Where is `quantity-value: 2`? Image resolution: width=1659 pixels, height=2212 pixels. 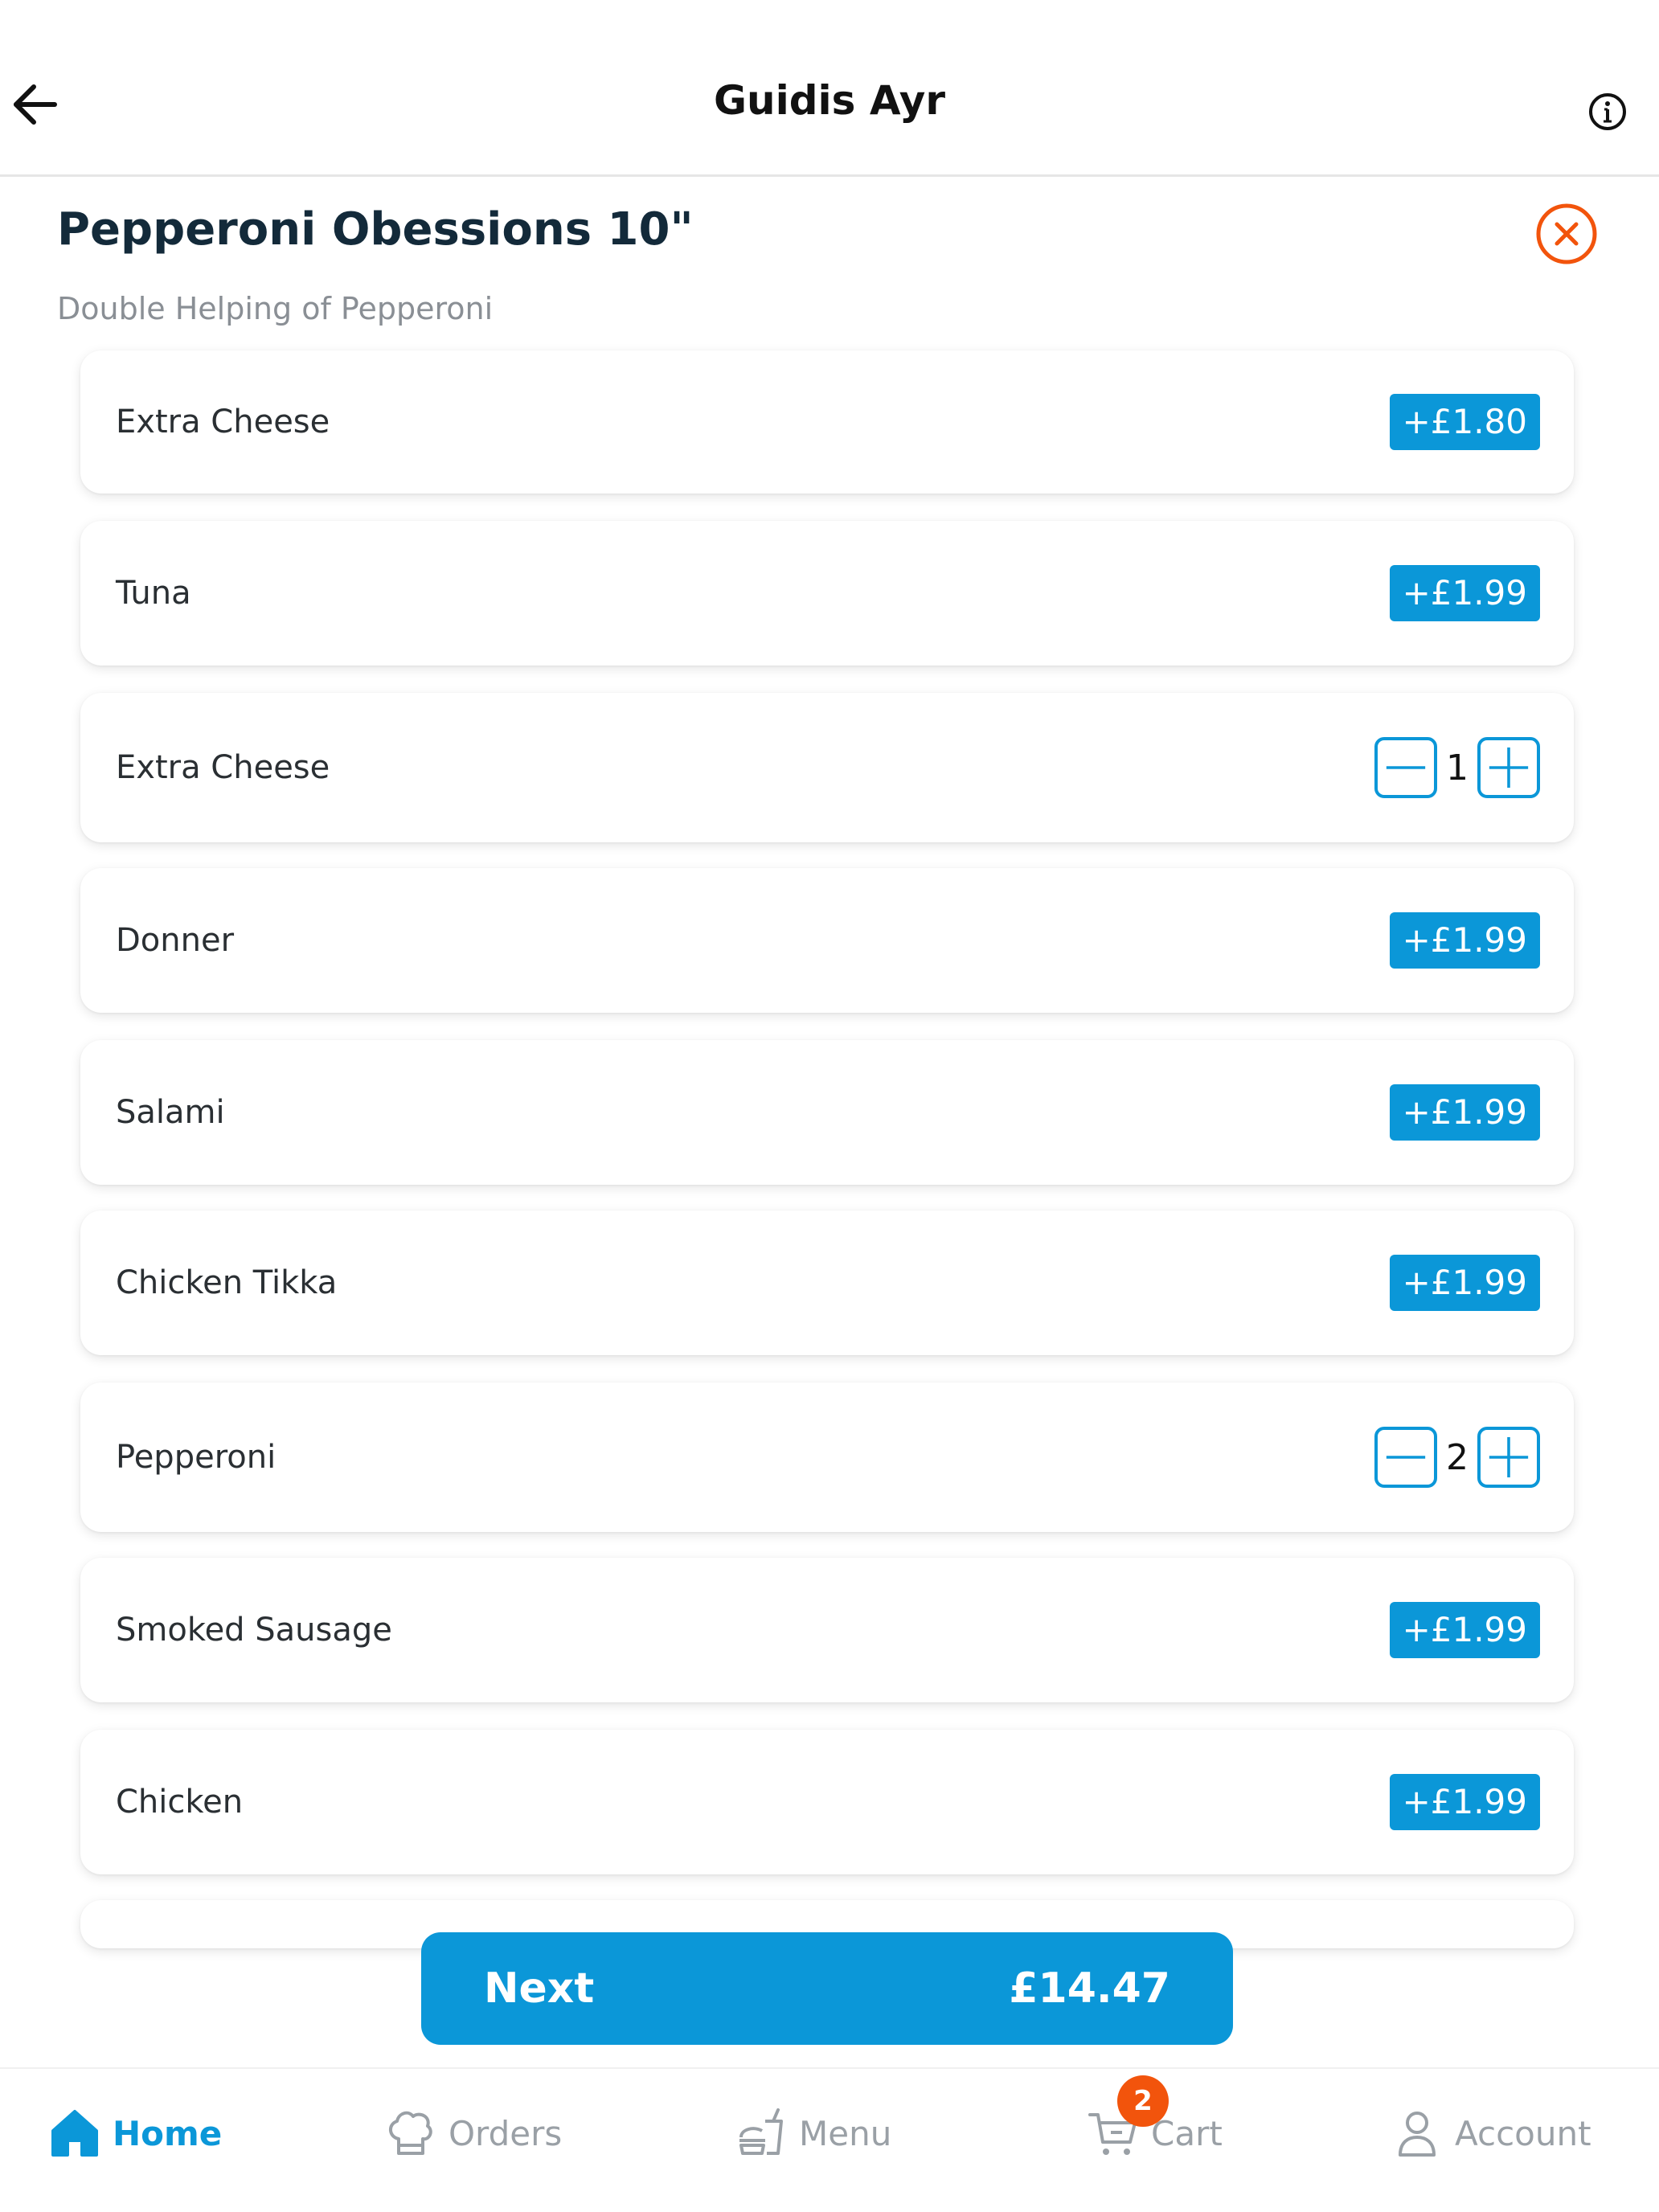
quantity-value: 2 is located at coordinates (1457, 1457).